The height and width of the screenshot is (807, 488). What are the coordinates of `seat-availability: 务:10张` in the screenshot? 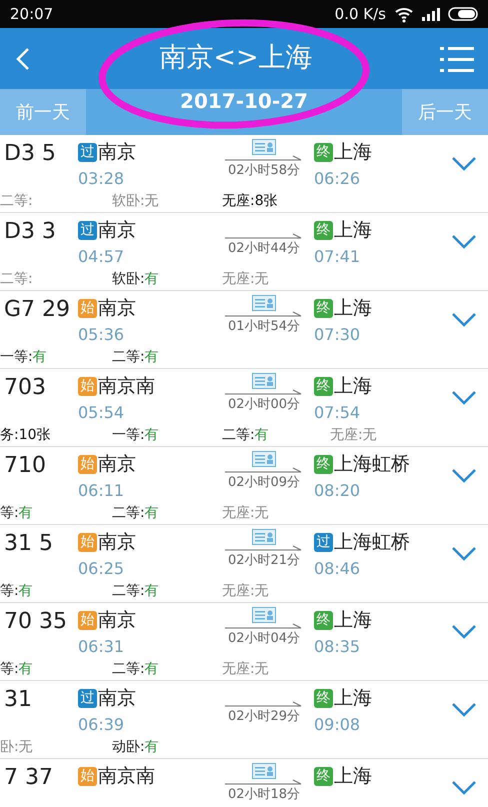 It's located at (26, 435).